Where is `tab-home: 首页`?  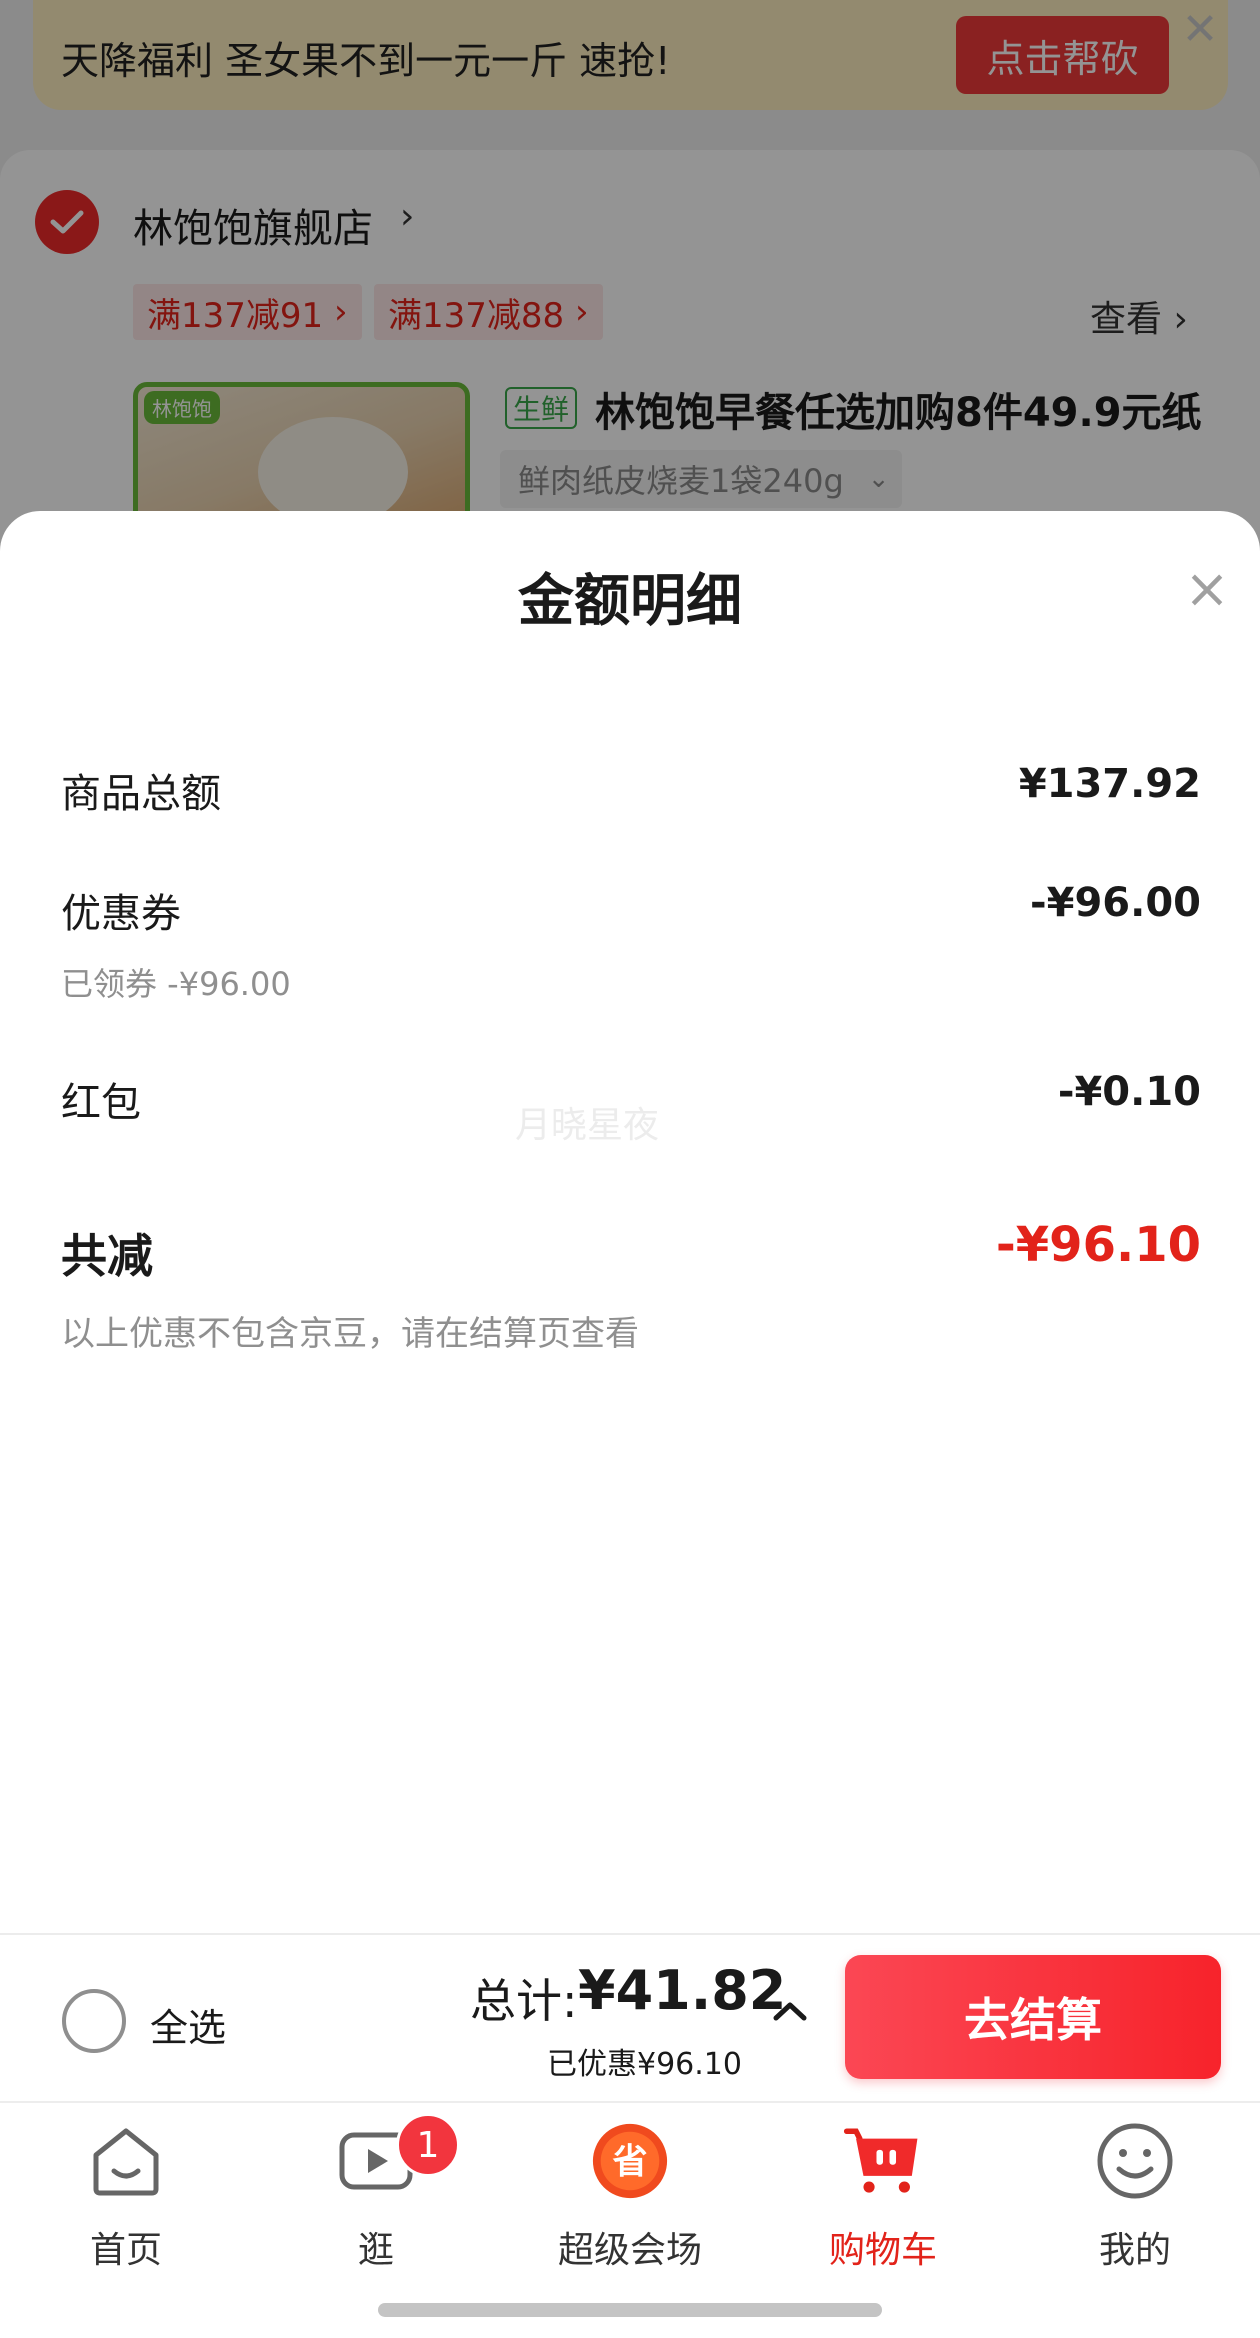 tab-home: 首页 is located at coordinates (126, 2196).